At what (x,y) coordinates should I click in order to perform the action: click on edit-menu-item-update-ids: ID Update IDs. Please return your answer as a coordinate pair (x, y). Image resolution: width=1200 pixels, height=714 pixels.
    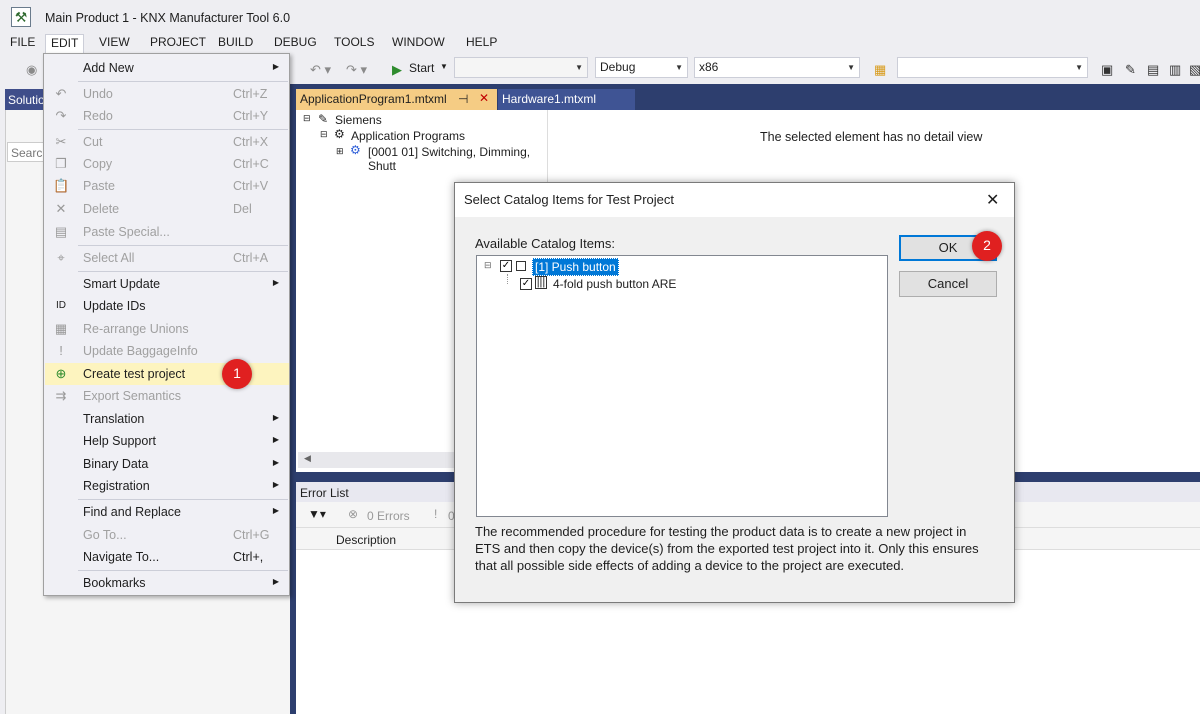
    Looking at the image, I should click on (167, 306).